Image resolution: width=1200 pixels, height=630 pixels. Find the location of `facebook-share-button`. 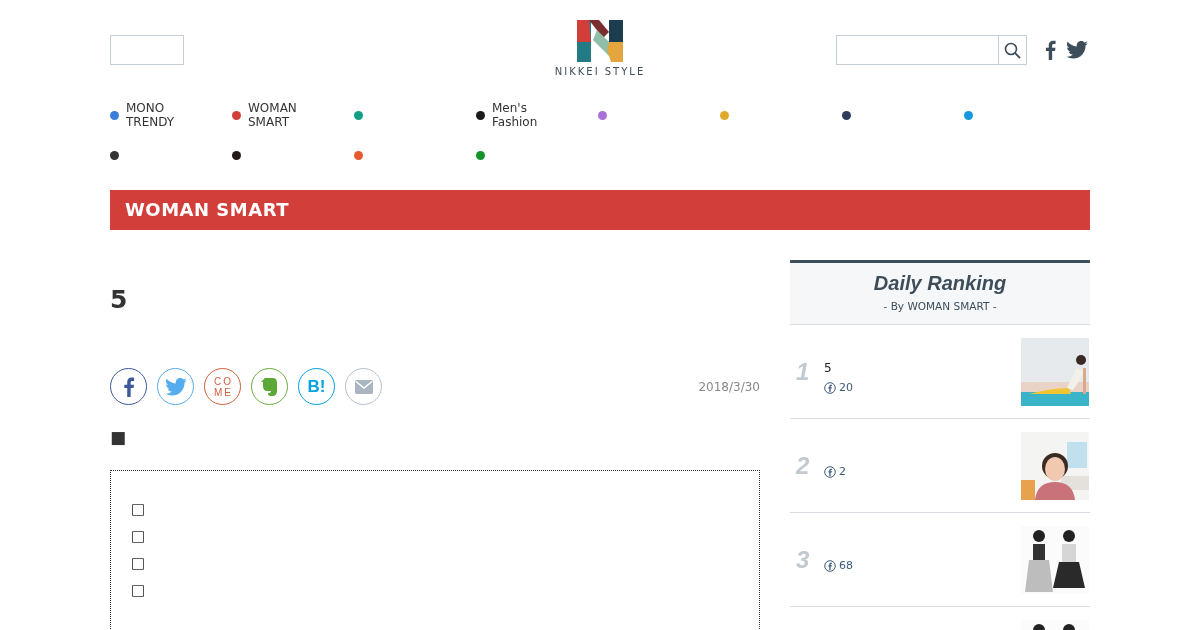

facebook-share-button is located at coordinates (128, 386).